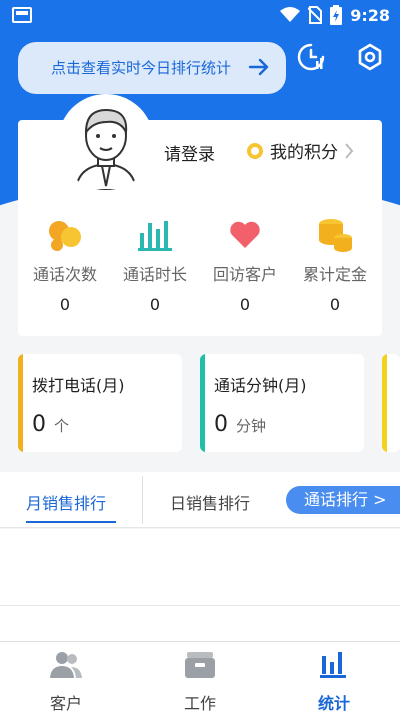 The image size is (400, 711). What do you see at coordinates (154, 274) in the screenshot?
I see `metric-label: 通话时长` at bounding box center [154, 274].